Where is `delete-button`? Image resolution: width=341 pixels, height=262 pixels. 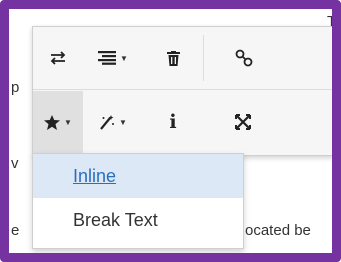
delete-button is located at coordinates (173, 58).